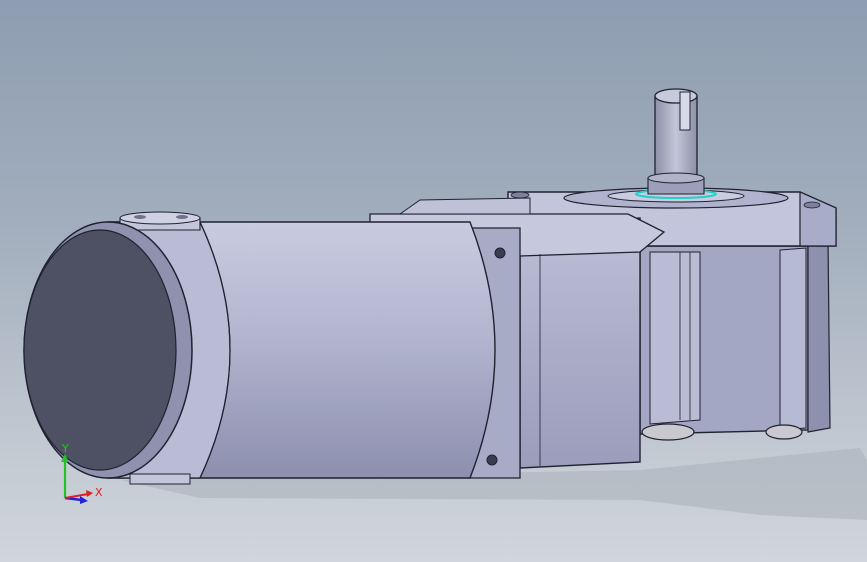 The height and width of the screenshot is (562, 867). Describe the element at coordinates (65, 448) in the screenshot. I see `triad-y-label: Y` at that location.